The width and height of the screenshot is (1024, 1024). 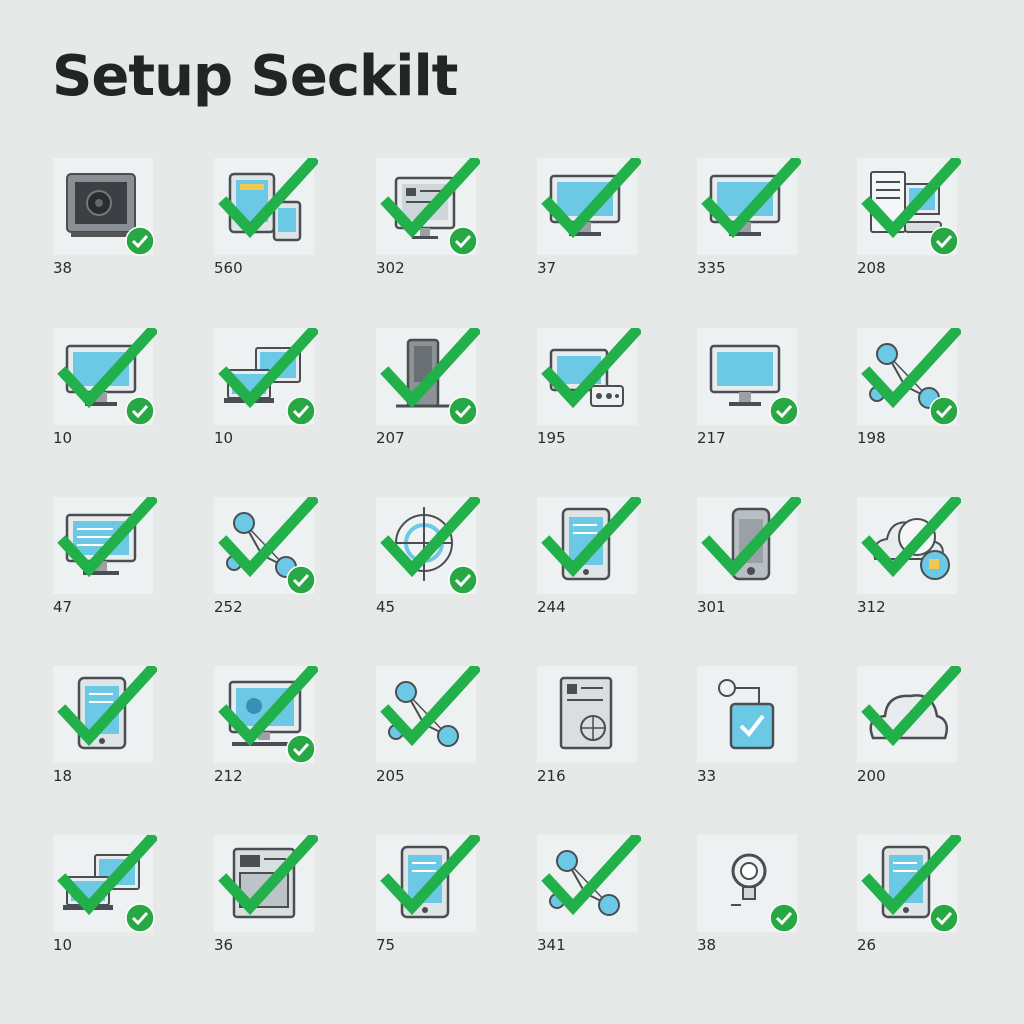 What do you see at coordinates (386, 607) in the screenshot?
I see `item-count-label: 45` at bounding box center [386, 607].